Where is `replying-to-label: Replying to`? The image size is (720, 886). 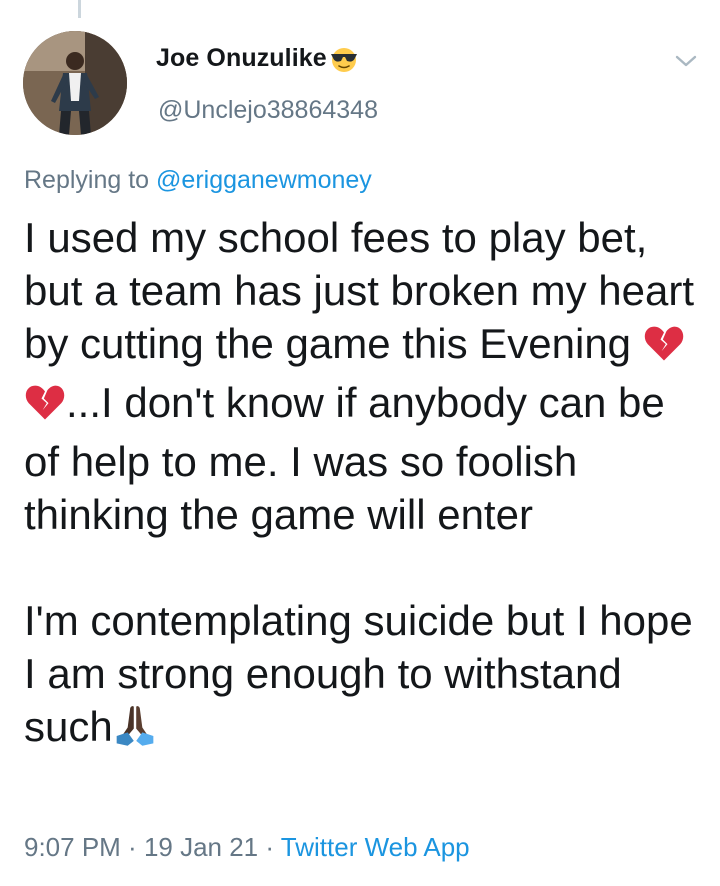 replying-to-label: Replying to is located at coordinates (87, 180).